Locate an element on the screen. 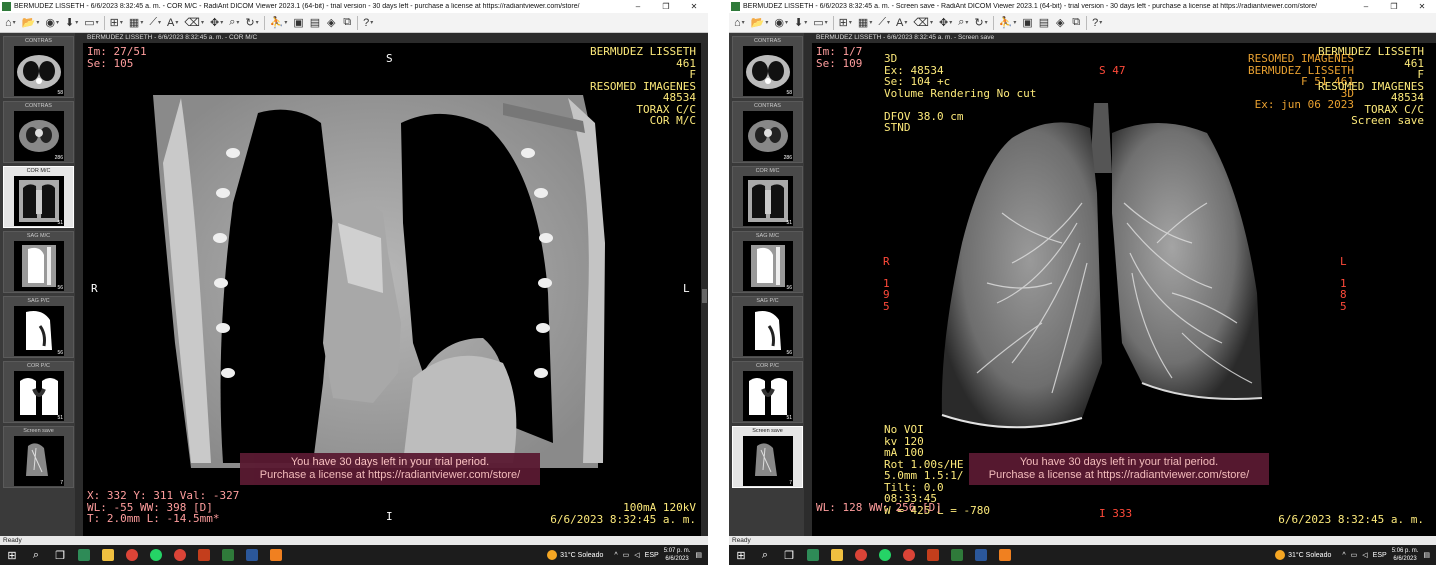 The width and height of the screenshot is (1436, 565). series-thumb-7-selected: Screen save 7 is located at coordinates (767, 457).